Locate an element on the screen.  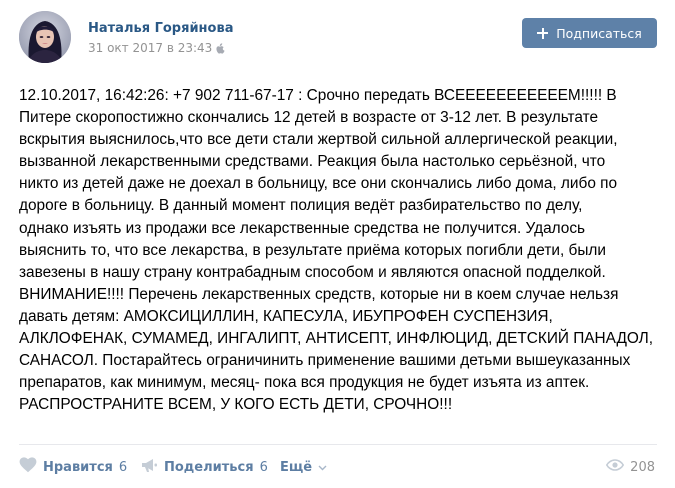
like-label: Нравится is located at coordinates (78, 467).